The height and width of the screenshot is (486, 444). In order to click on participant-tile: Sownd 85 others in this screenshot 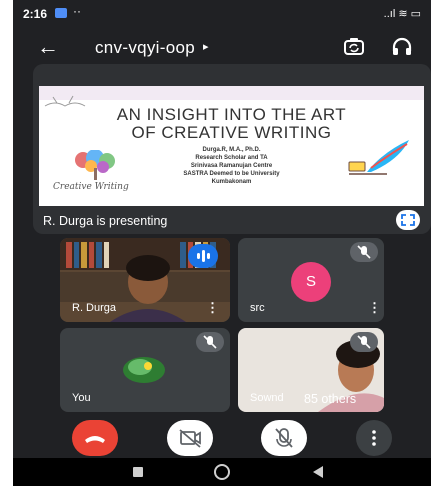, I will do `click(311, 370)`.